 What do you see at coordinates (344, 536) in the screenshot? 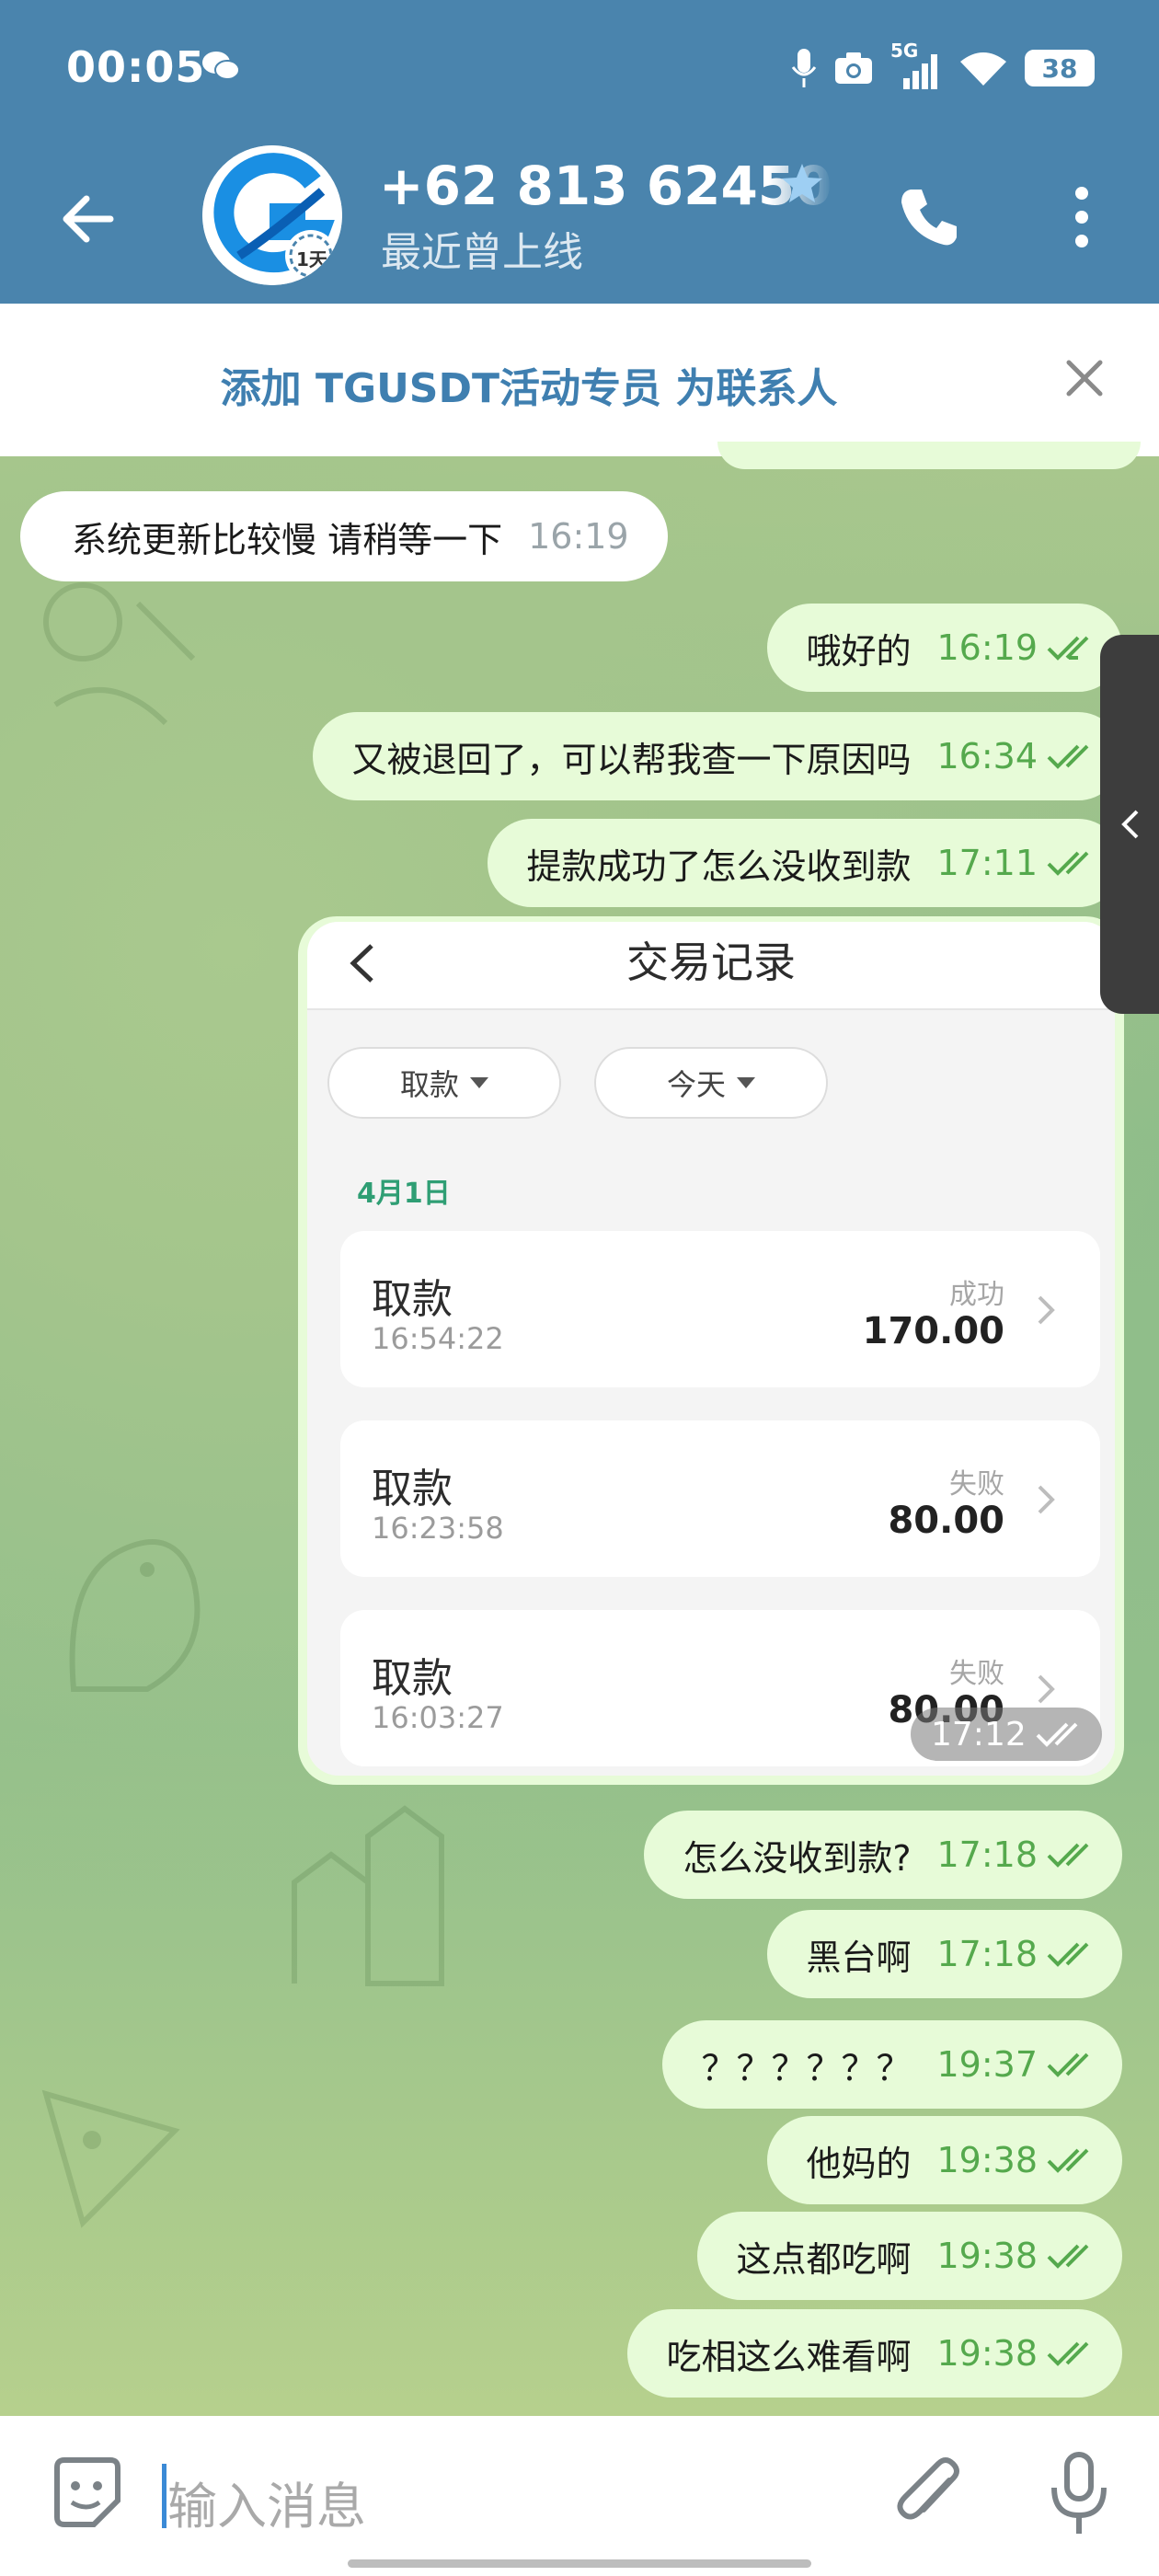
I see `message-bubble-incoming: 系统更新比较慢 请稍等一下 16:19` at bounding box center [344, 536].